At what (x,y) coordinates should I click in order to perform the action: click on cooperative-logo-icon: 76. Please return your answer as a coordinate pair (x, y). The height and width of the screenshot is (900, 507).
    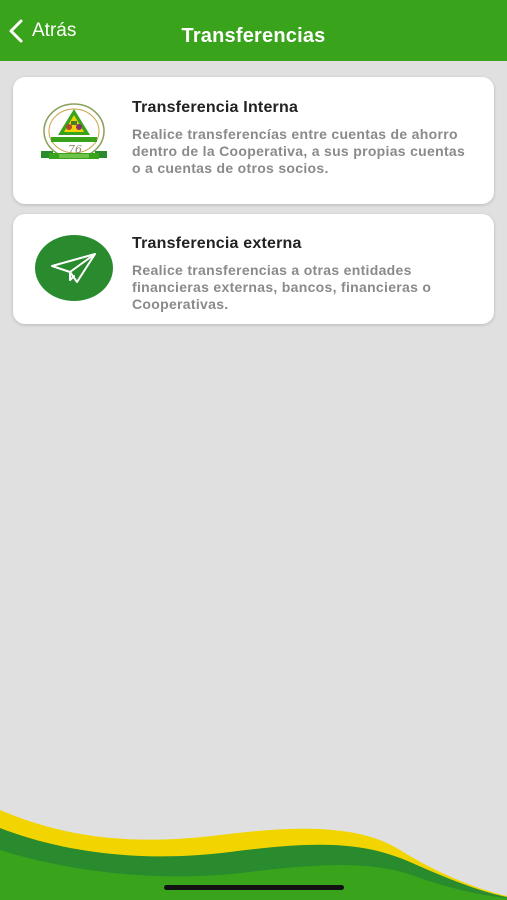
    Looking at the image, I should click on (74, 133).